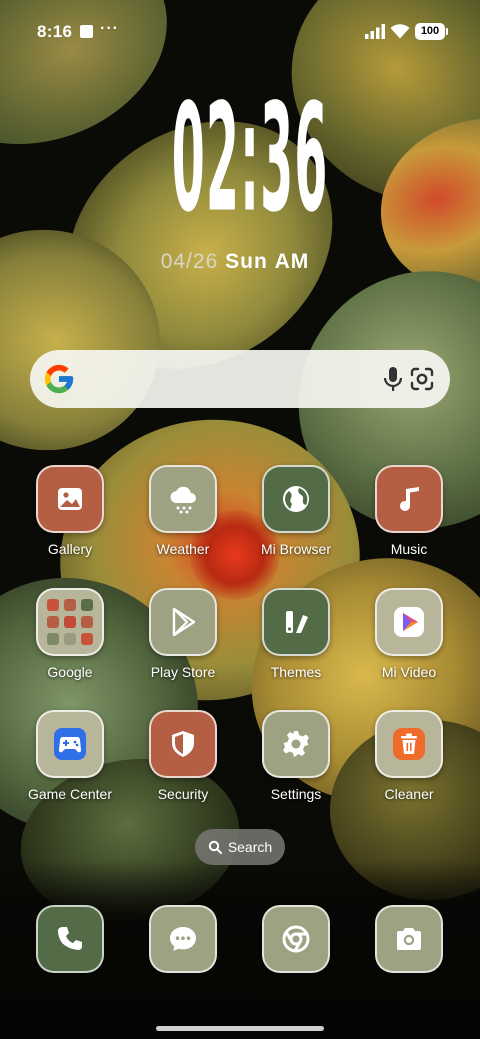 The width and height of the screenshot is (480, 1039). I want to click on clock-date: 04/26, so click(189, 261).